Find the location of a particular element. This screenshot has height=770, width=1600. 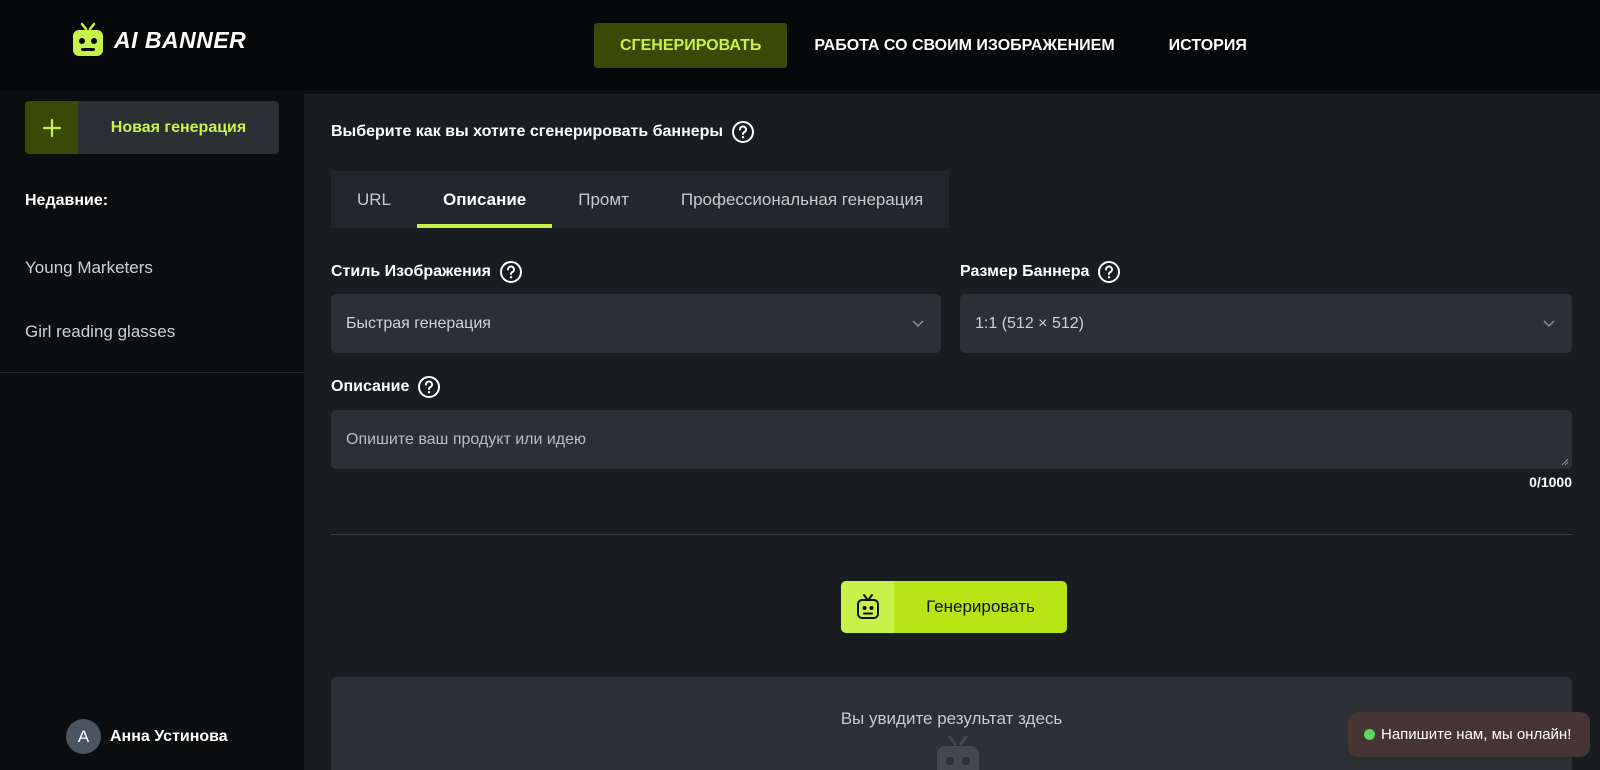

generate-button-label: Генерировать is located at coordinates (980, 607).